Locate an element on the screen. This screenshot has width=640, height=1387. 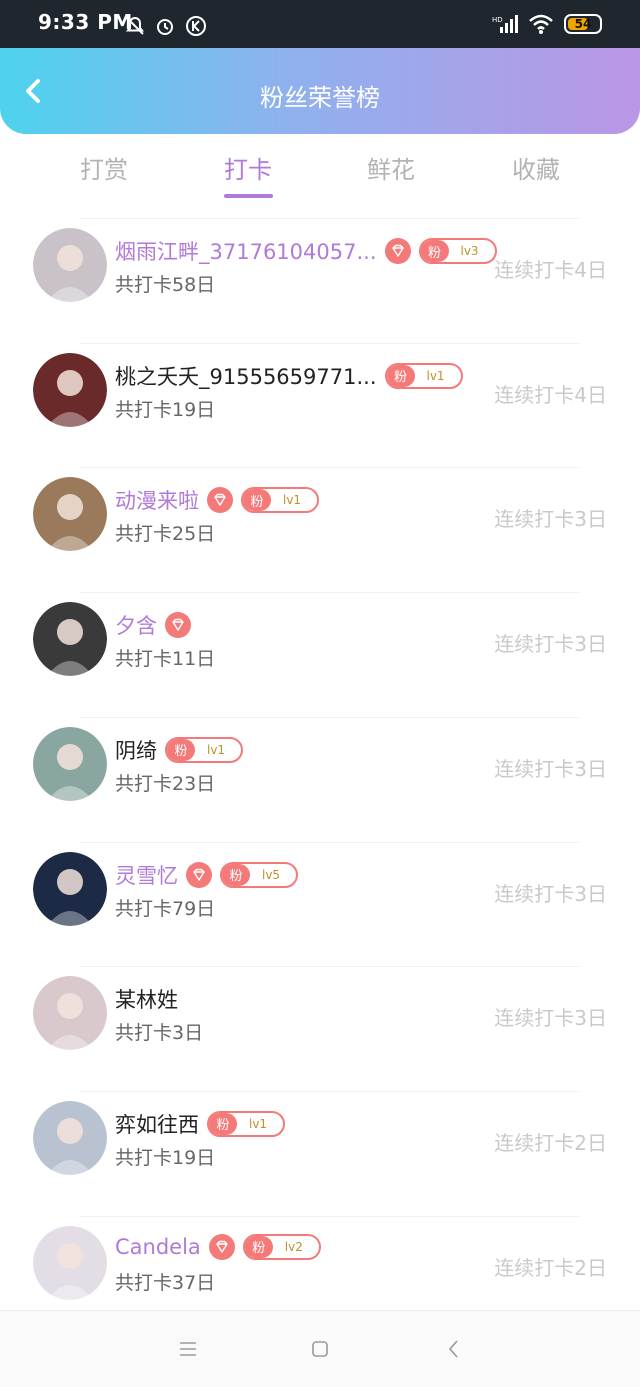
list-item: 某林姓共打卡3日 连续打卡3日 is located at coordinates (320, 1028).